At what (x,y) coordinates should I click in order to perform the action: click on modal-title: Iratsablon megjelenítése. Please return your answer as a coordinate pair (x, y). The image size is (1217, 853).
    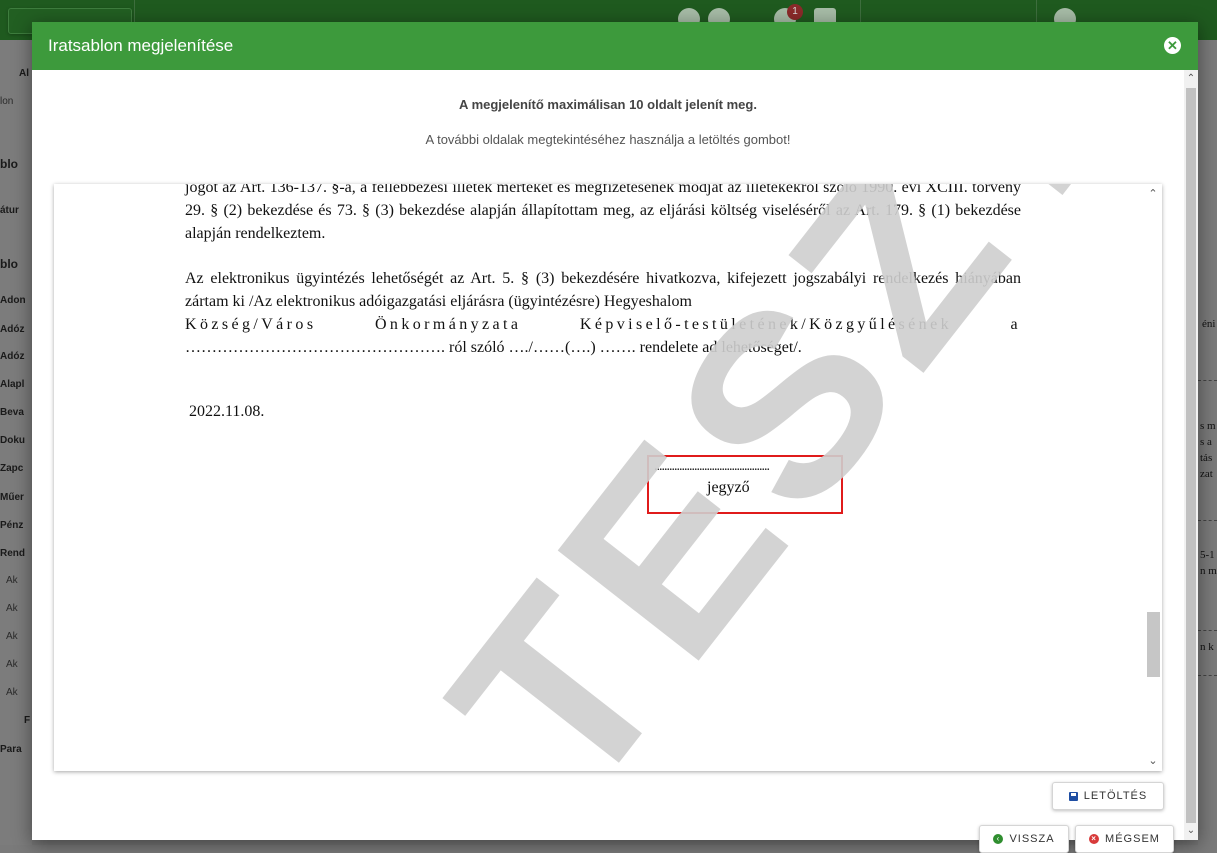
    Looking at the image, I should click on (141, 45).